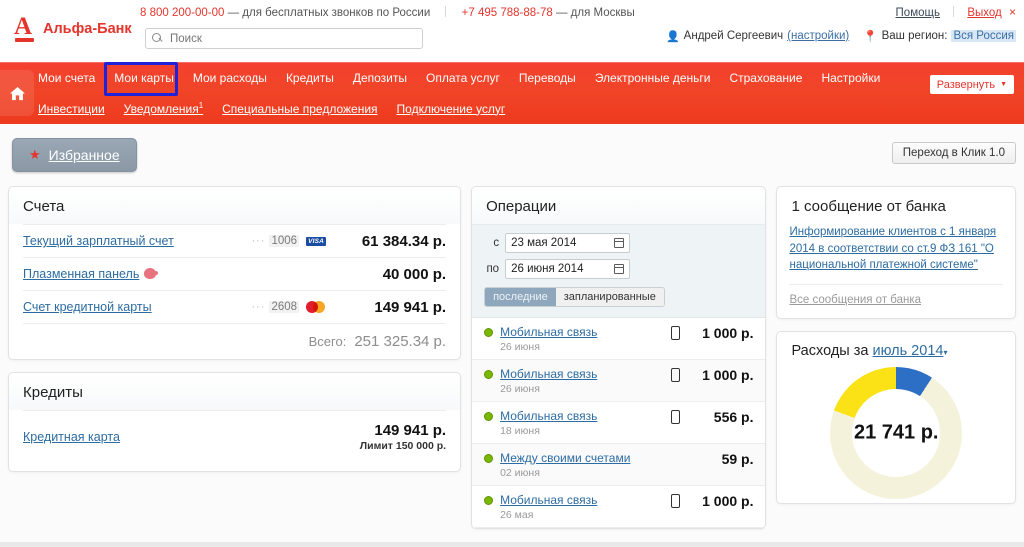  I want to click on chevron-down-icon: ▾, so click(945, 352).